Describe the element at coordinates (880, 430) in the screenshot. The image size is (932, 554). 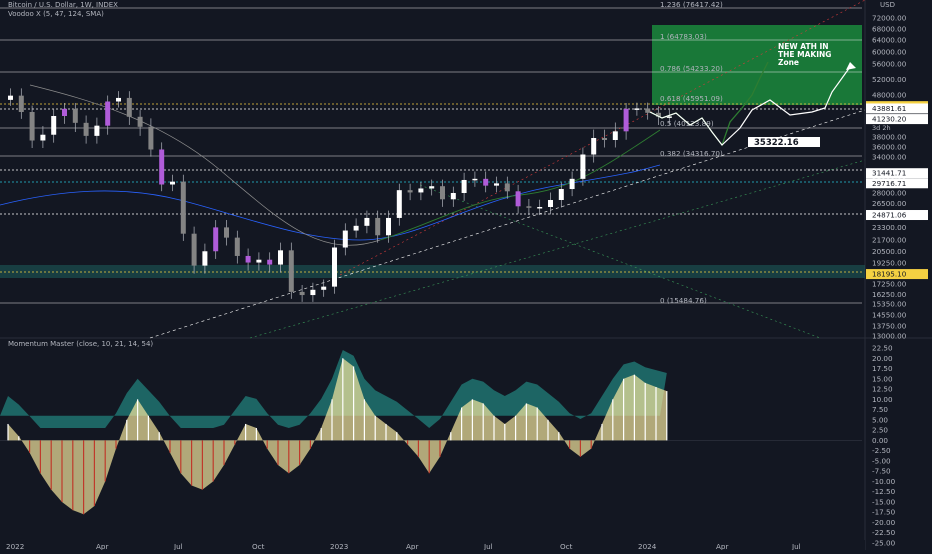
I see `momentum-tick-label: 2.50` at that location.